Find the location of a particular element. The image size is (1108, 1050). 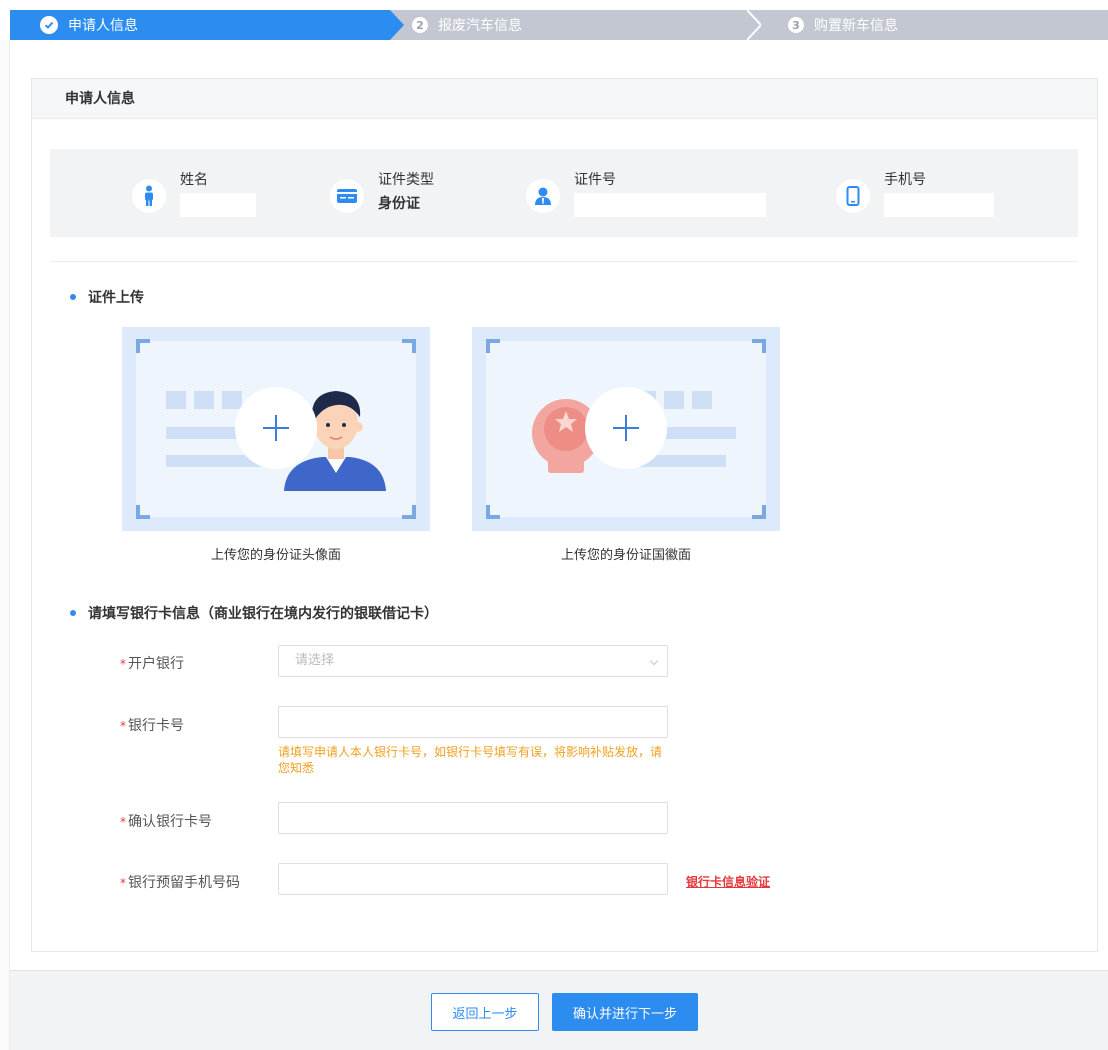

steps-bar: 申请人信息 2 报废汽车信息 3 购置新车信息 is located at coordinates (559, 25).